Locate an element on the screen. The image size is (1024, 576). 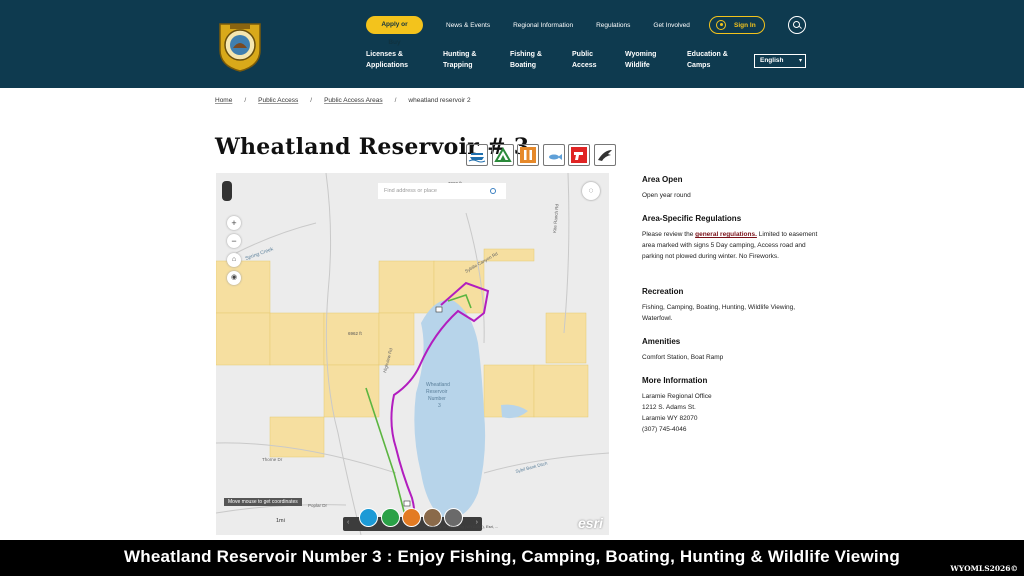
office-street: 1212 S. Adams St. is located at coordinates (669, 407).